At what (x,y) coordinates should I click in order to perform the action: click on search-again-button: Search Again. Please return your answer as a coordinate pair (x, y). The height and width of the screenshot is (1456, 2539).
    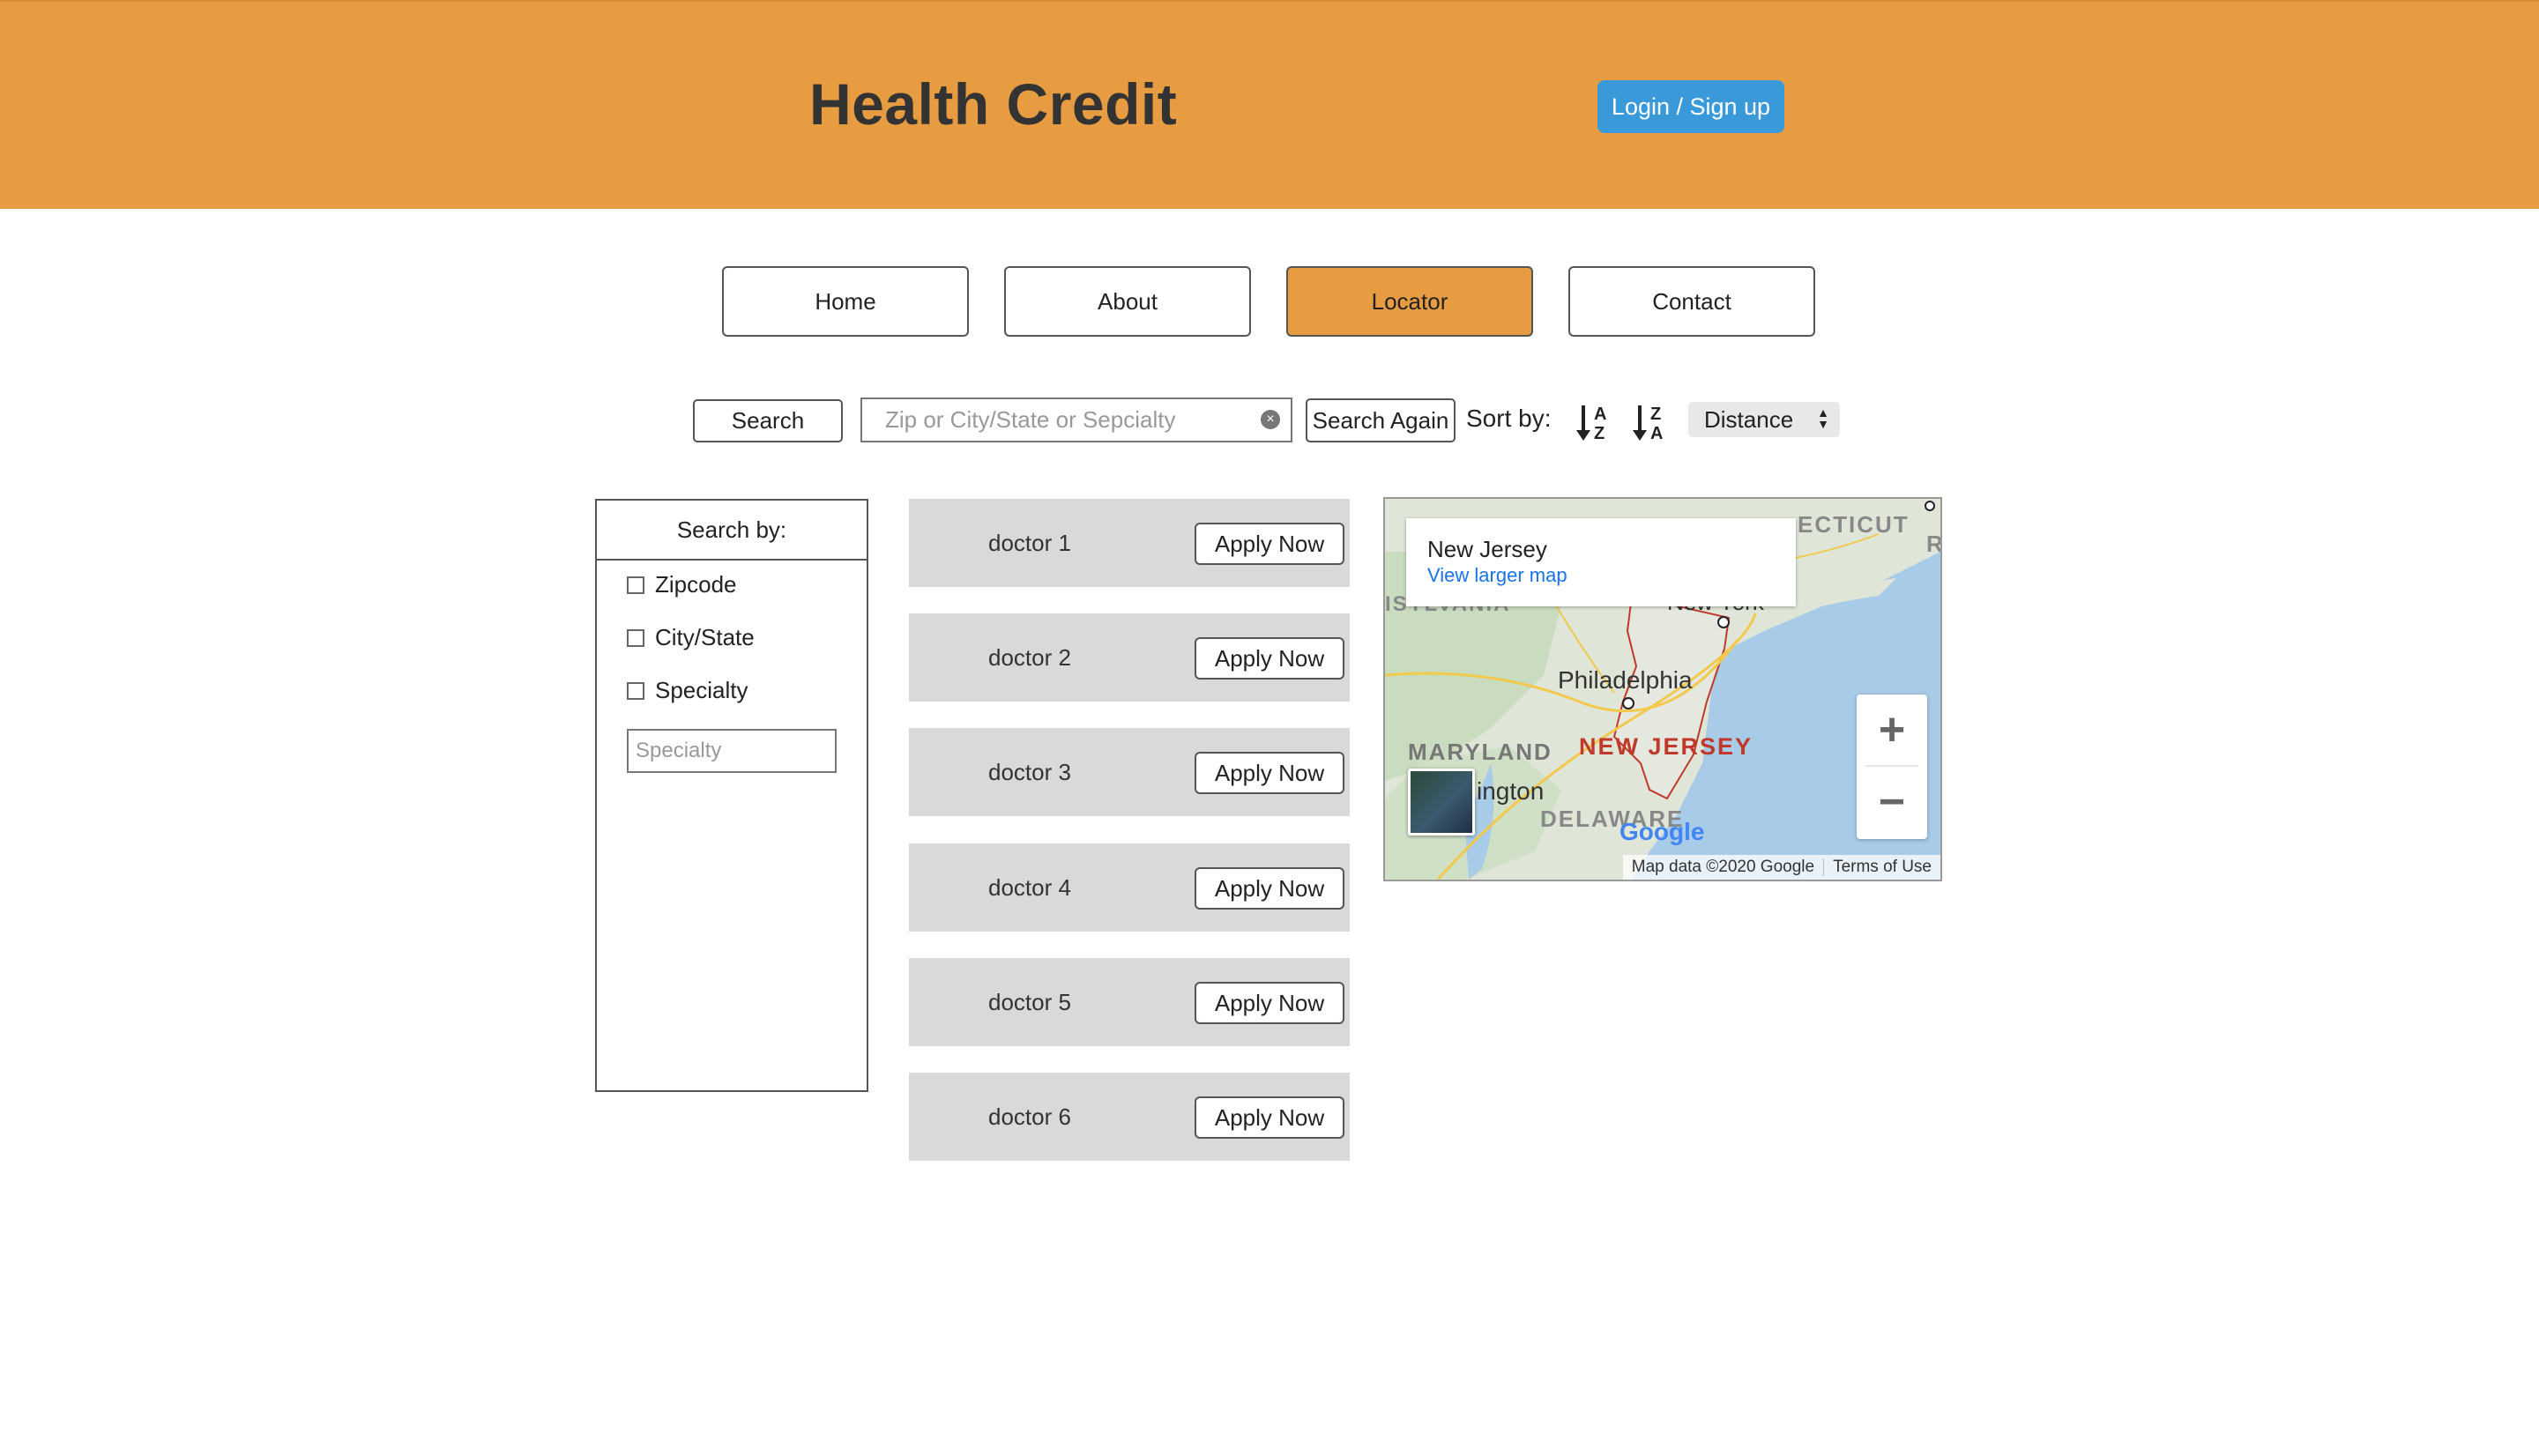
    Looking at the image, I should click on (1381, 420).